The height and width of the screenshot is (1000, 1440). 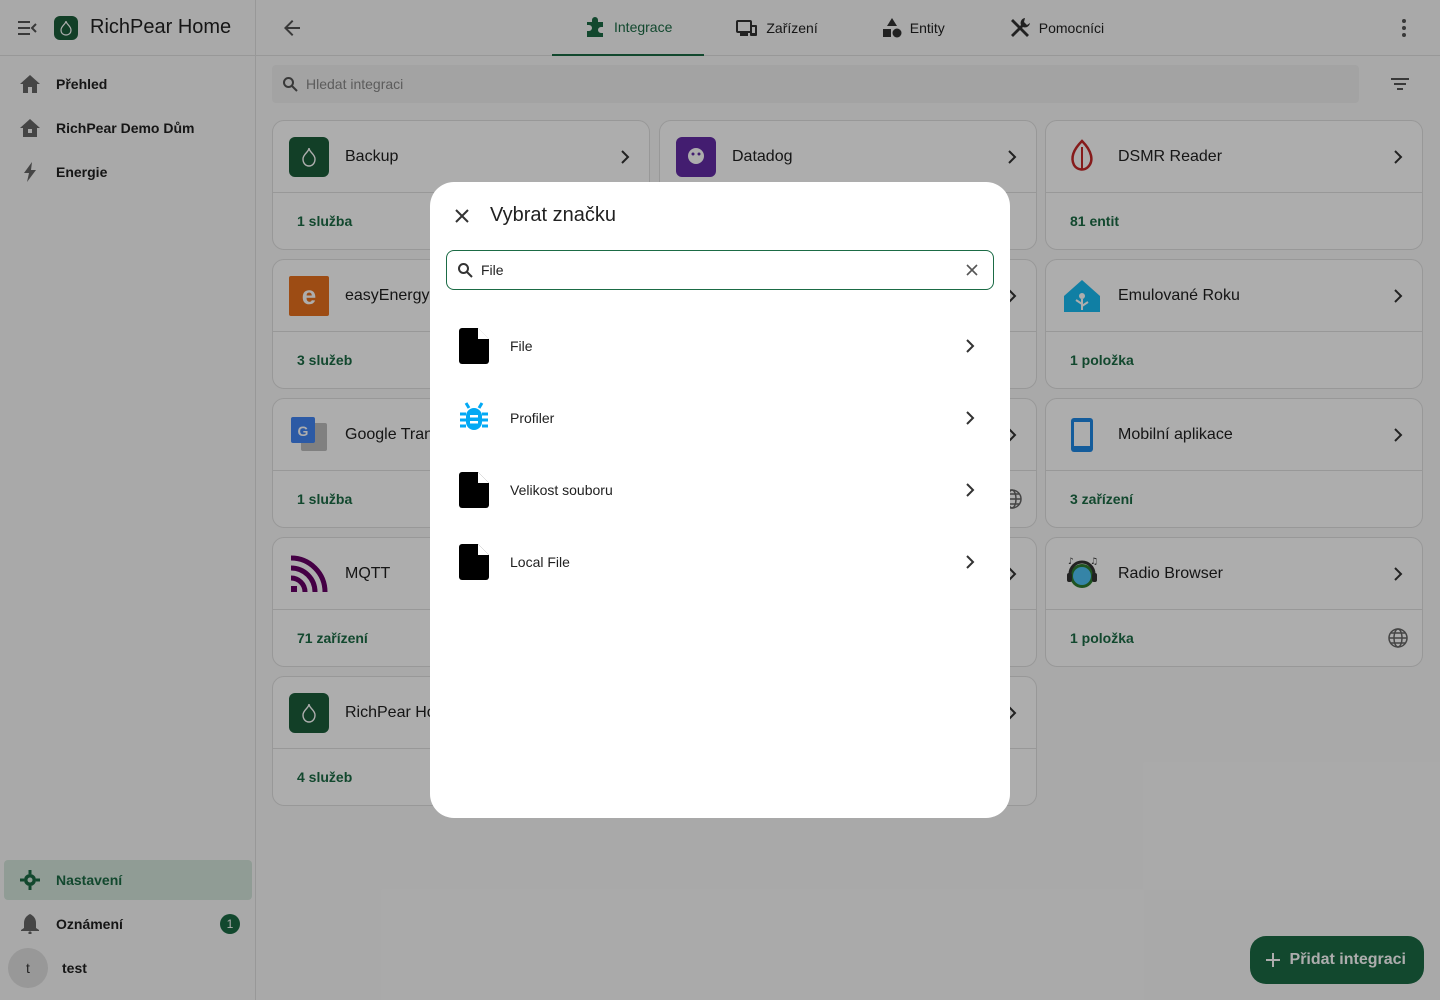 What do you see at coordinates (474, 418) in the screenshot?
I see `bug-icon` at bounding box center [474, 418].